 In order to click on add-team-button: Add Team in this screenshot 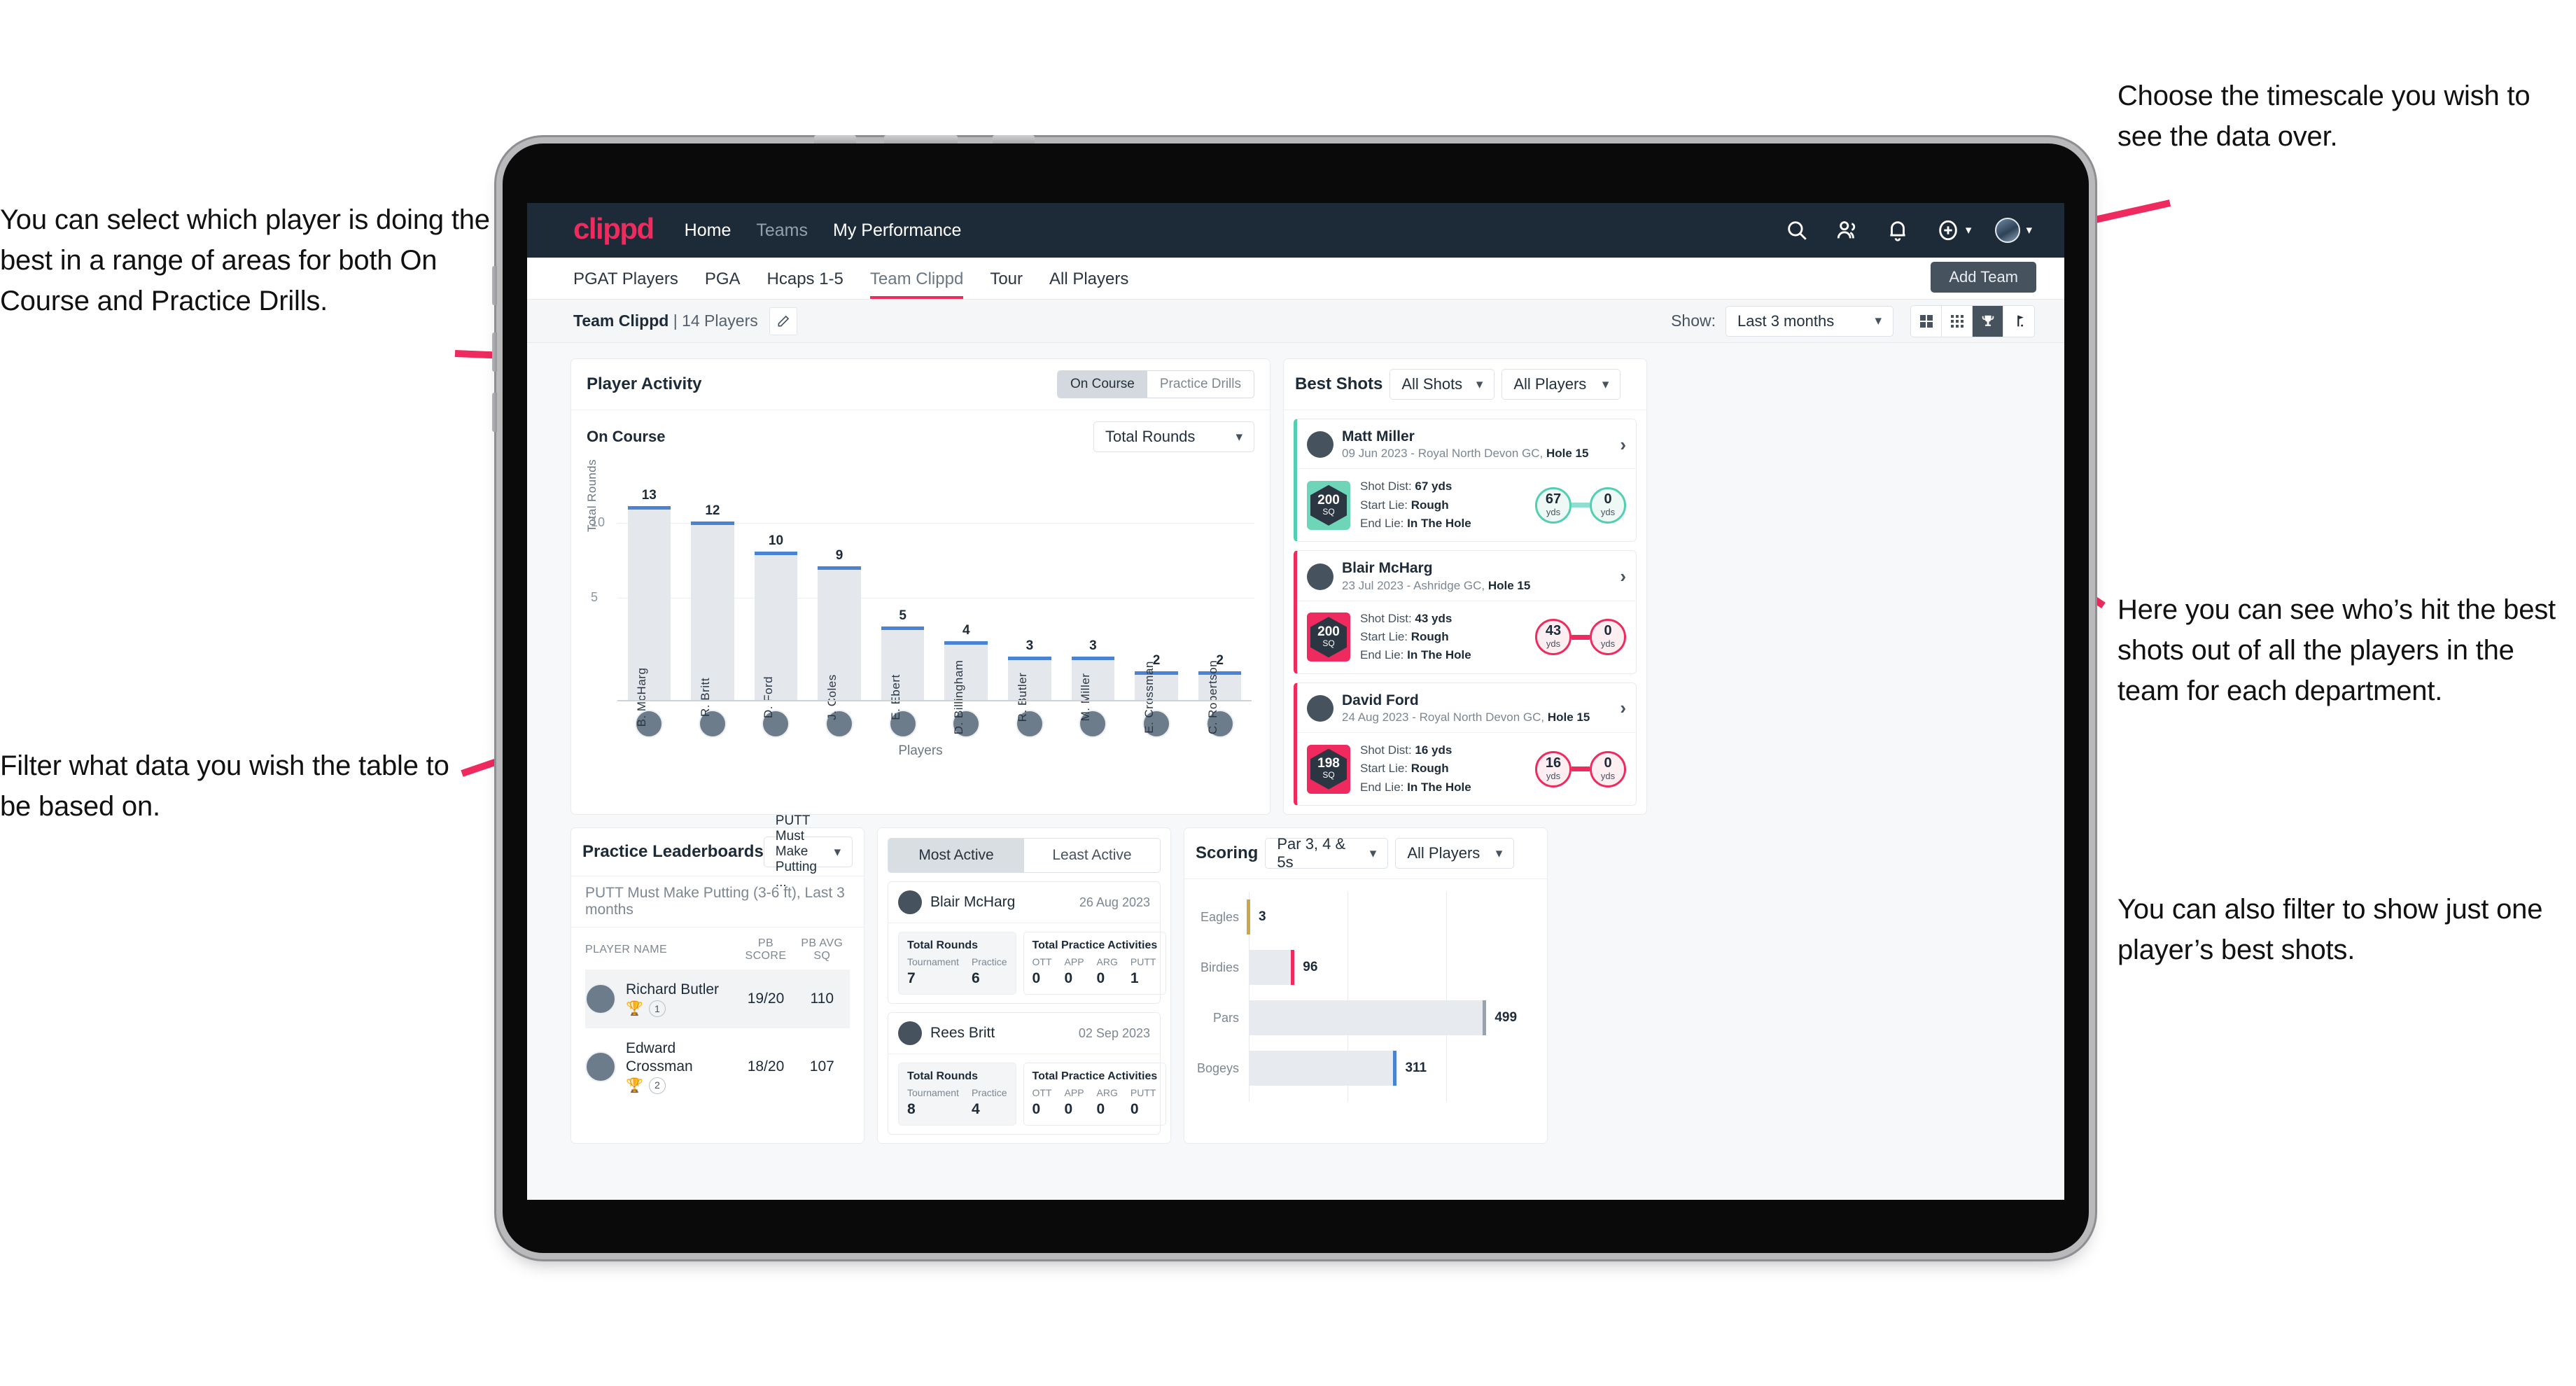, I will do `click(1983, 277)`.